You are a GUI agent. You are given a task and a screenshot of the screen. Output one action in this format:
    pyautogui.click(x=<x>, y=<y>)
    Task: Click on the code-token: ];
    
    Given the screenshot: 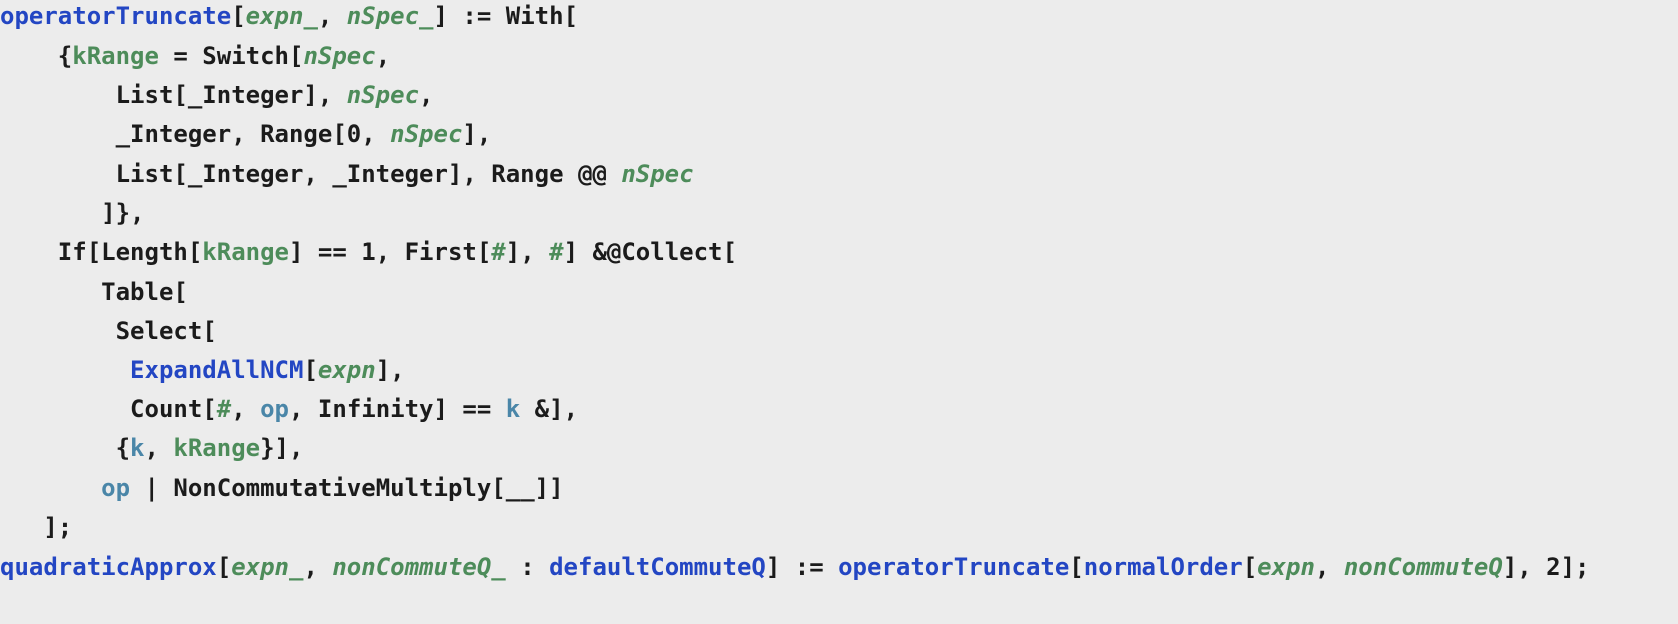 What is the action you would take?
    pyautogui.click(x=36, y=527)
    